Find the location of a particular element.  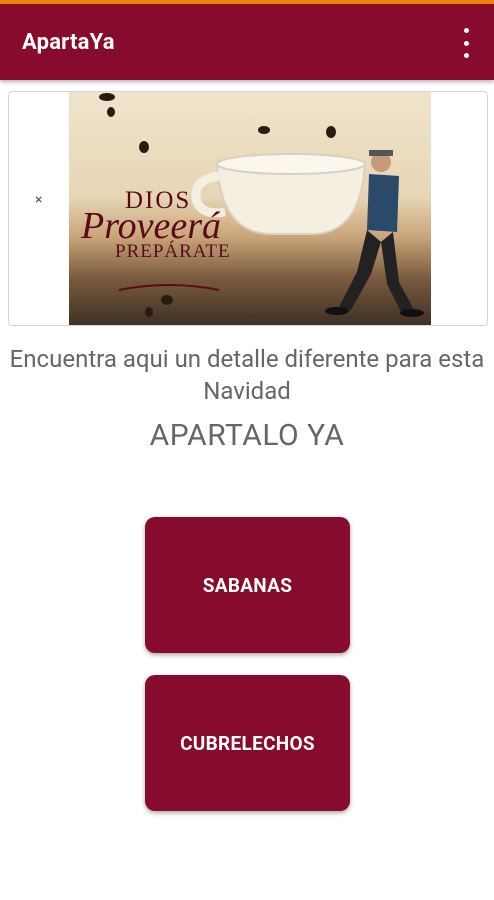

ad-text-preparate: PREPÁRATE is located at coordinates (173, 251).